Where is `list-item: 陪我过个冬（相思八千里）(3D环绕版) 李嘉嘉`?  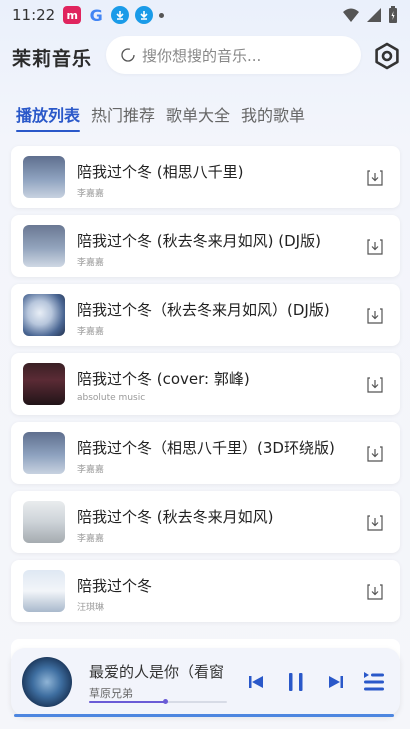 list-item: 陪我过个冬（相思八千里）(3D环绕版) 李嘉嘉 is located at coordinates (205, 453).